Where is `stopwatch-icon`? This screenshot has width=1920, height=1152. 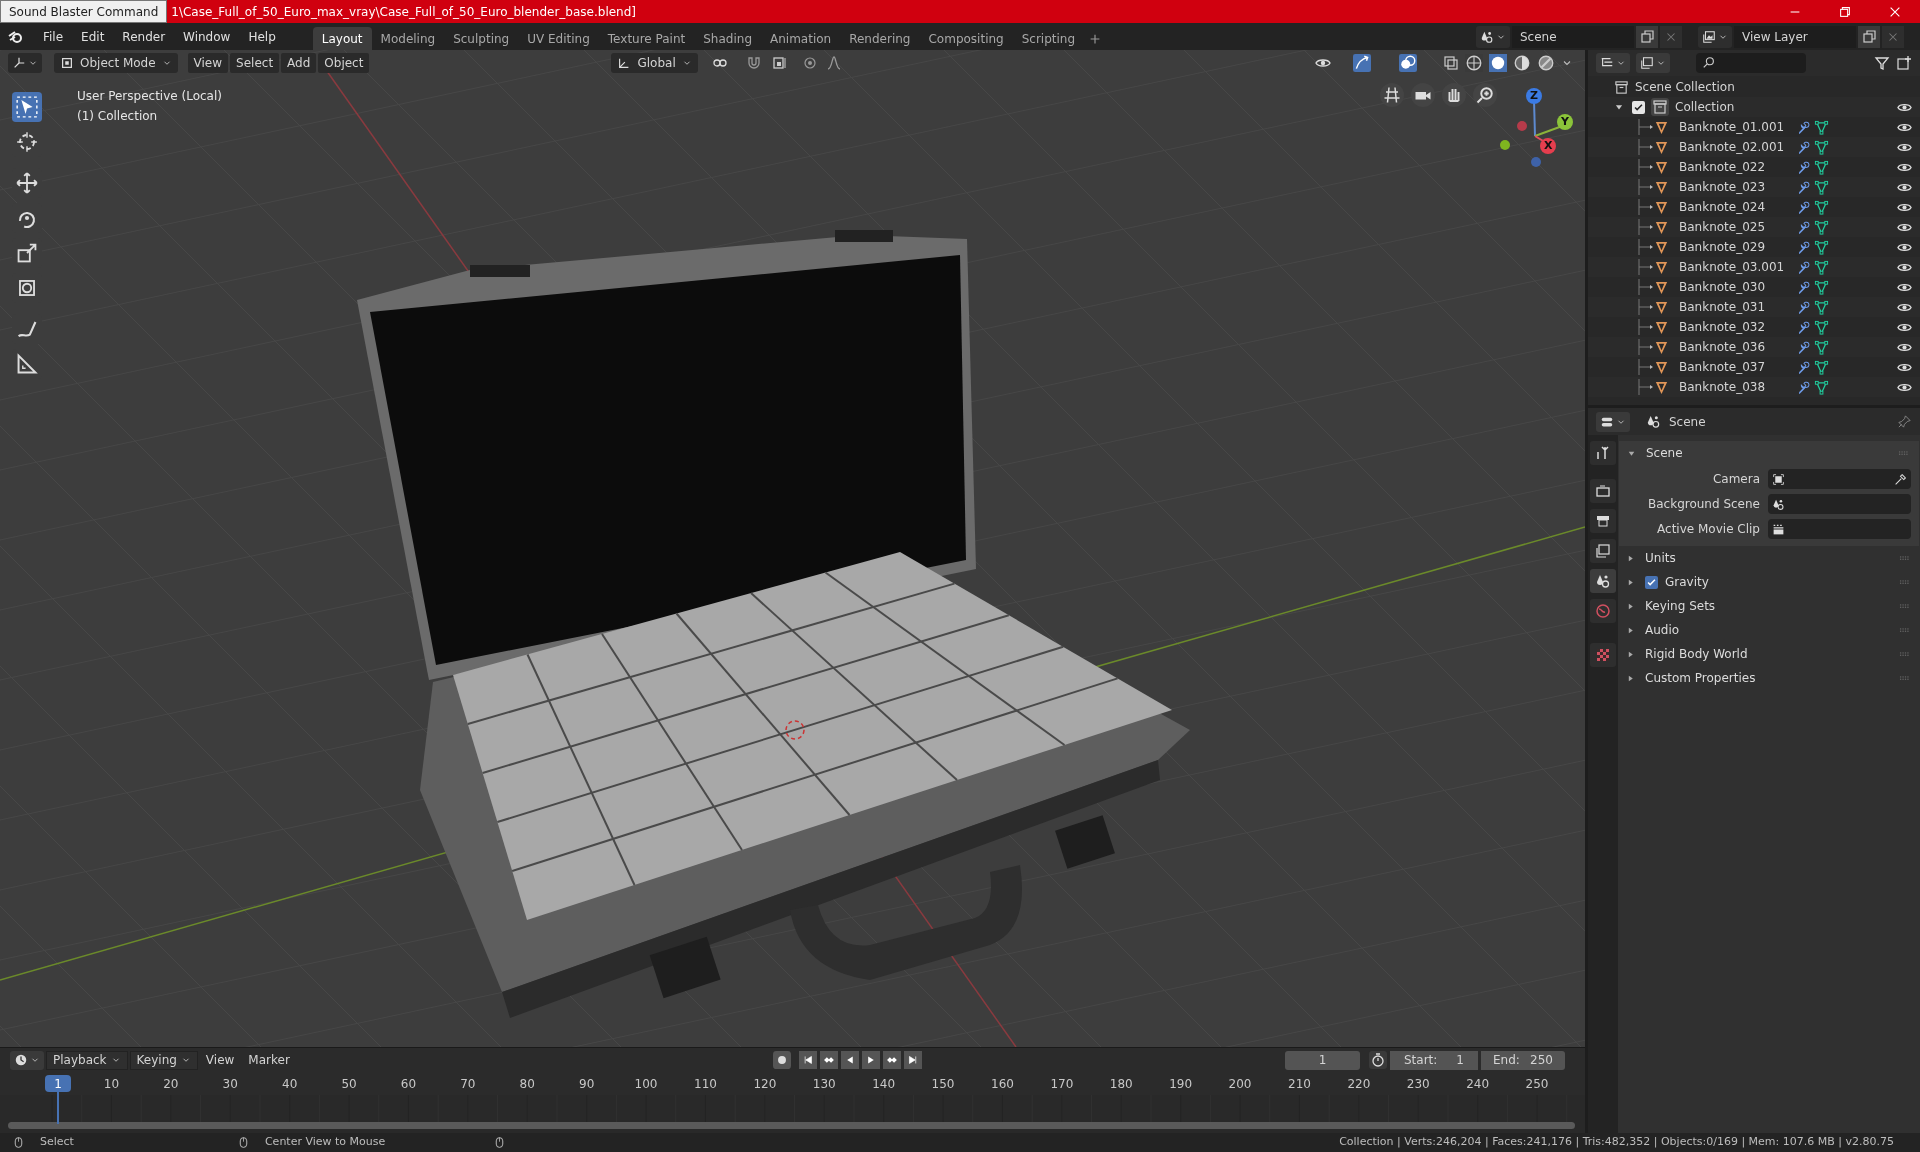
stopwatch-icon is located at coordinates (1378, 1060).